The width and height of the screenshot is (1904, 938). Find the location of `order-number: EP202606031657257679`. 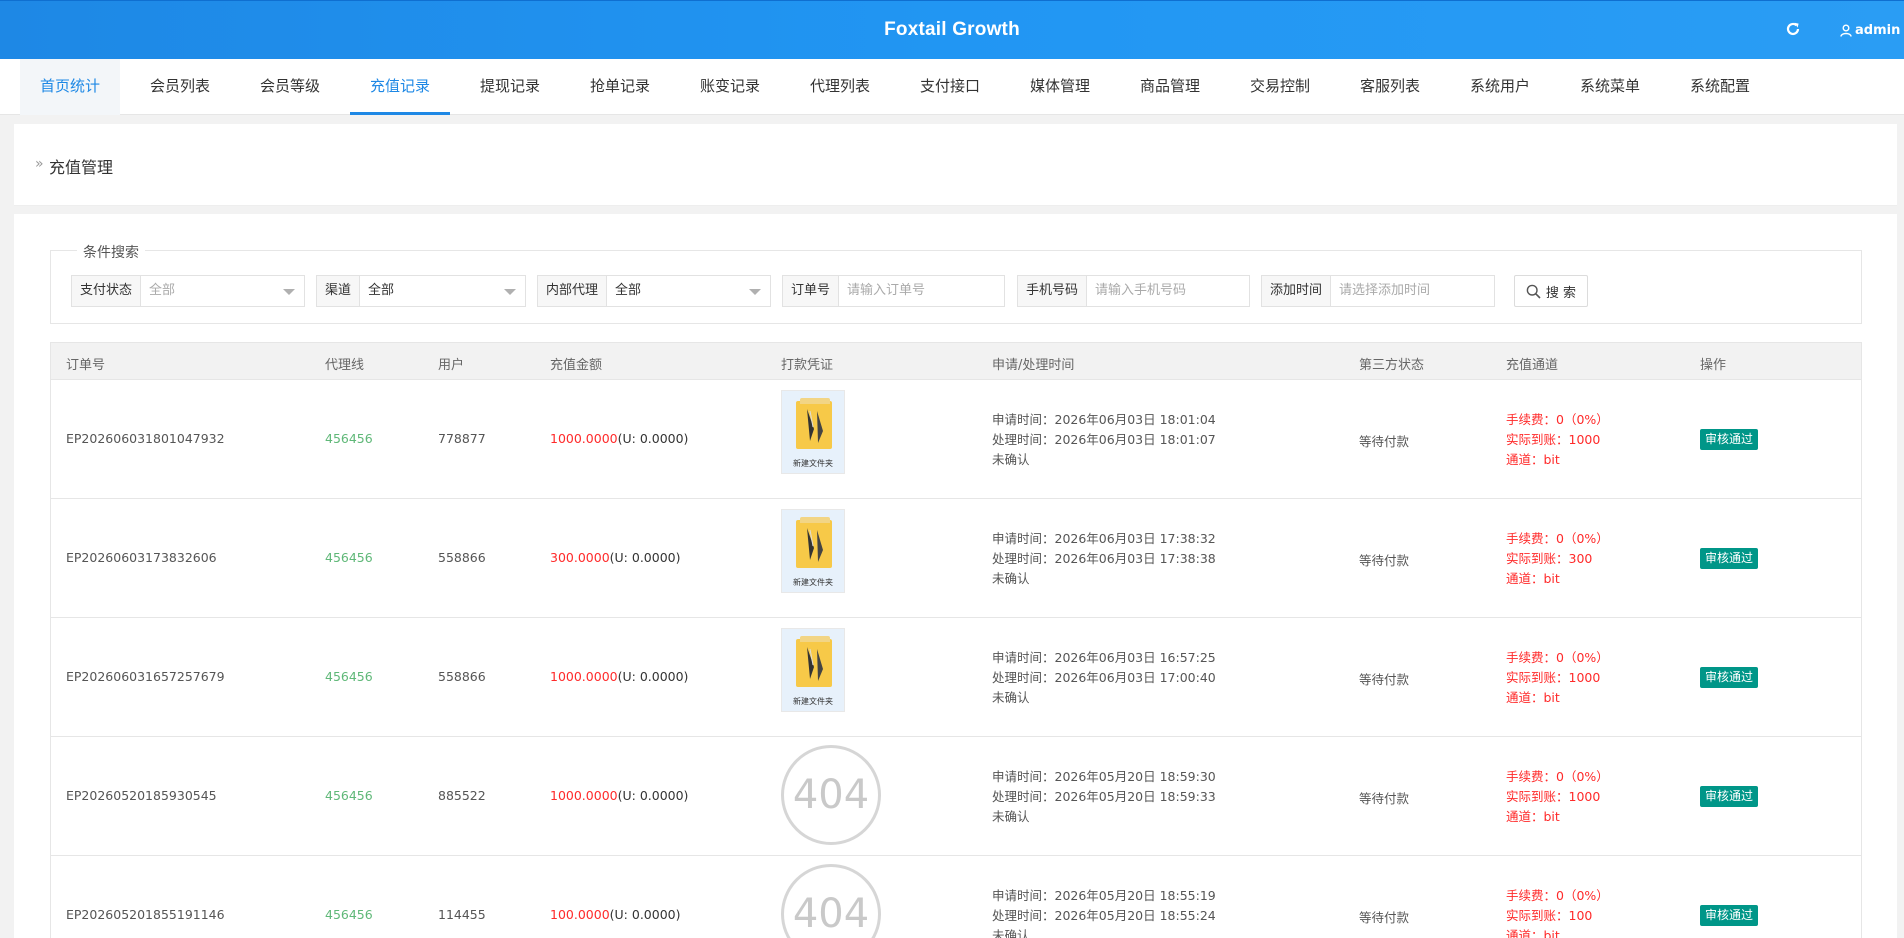

order-number: EP202606031657257679 is located at coordinates (145, 676).